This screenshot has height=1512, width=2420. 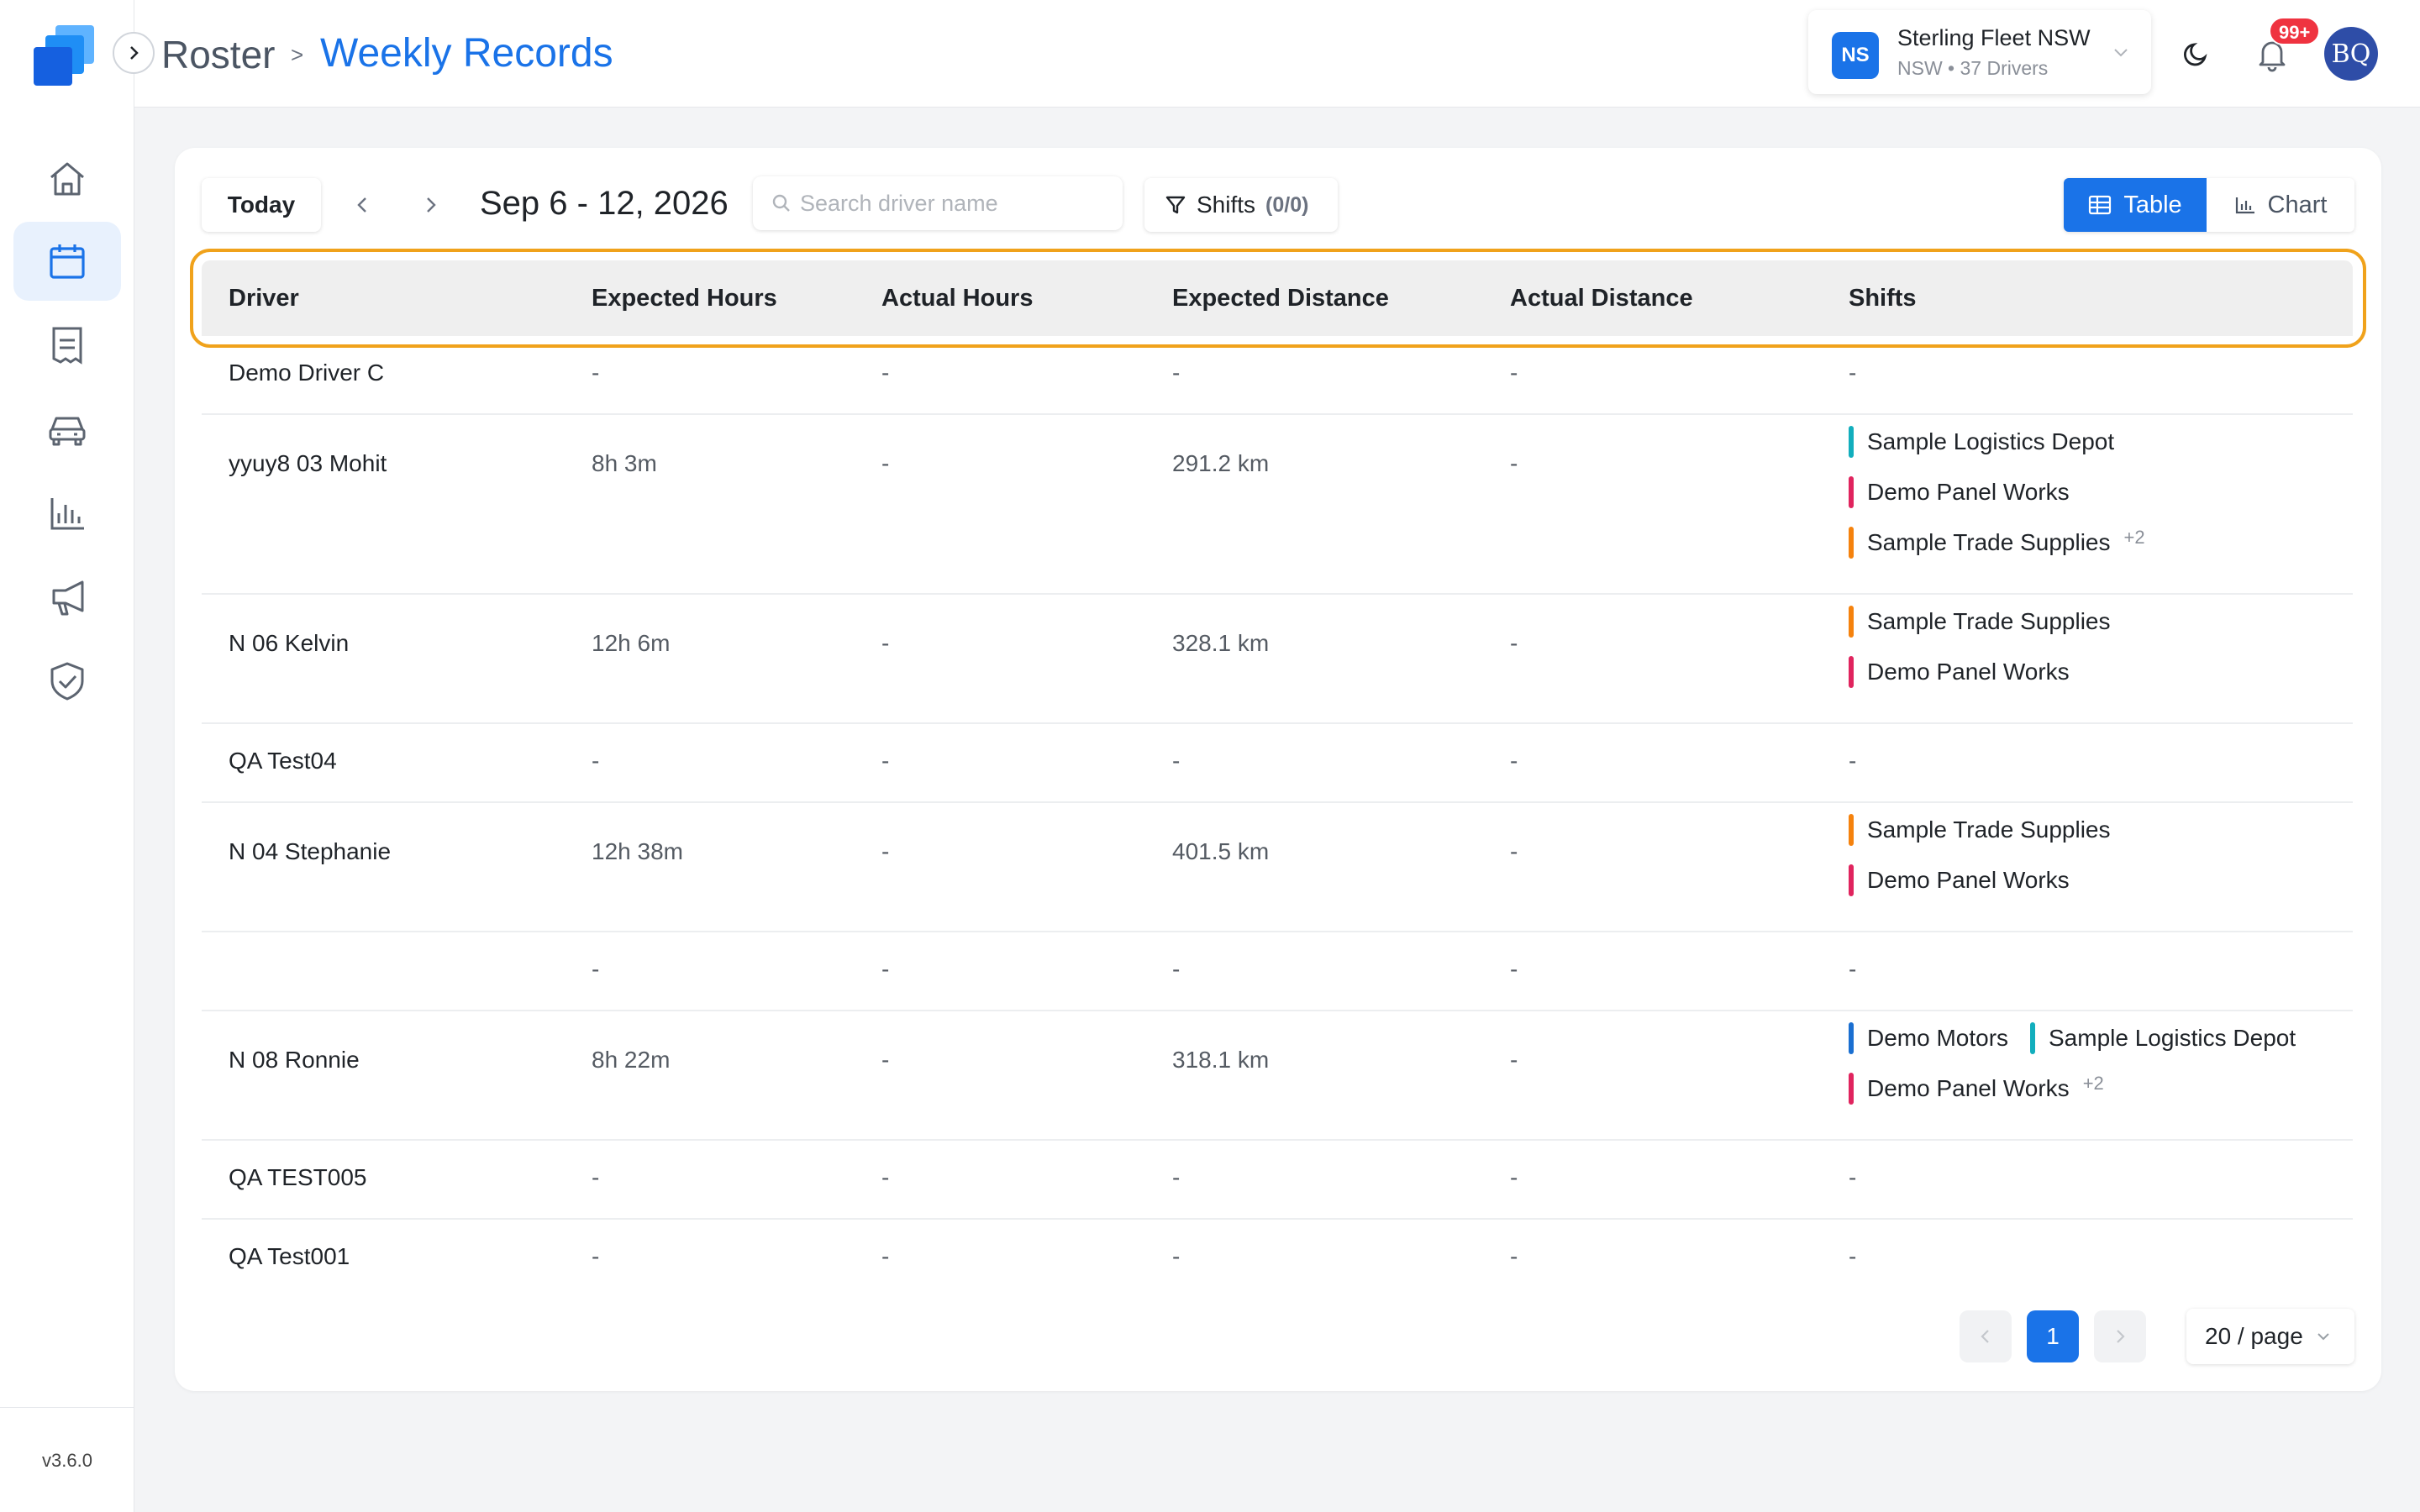 I want to click on shield-check-icon, so click(x=67, y=681).